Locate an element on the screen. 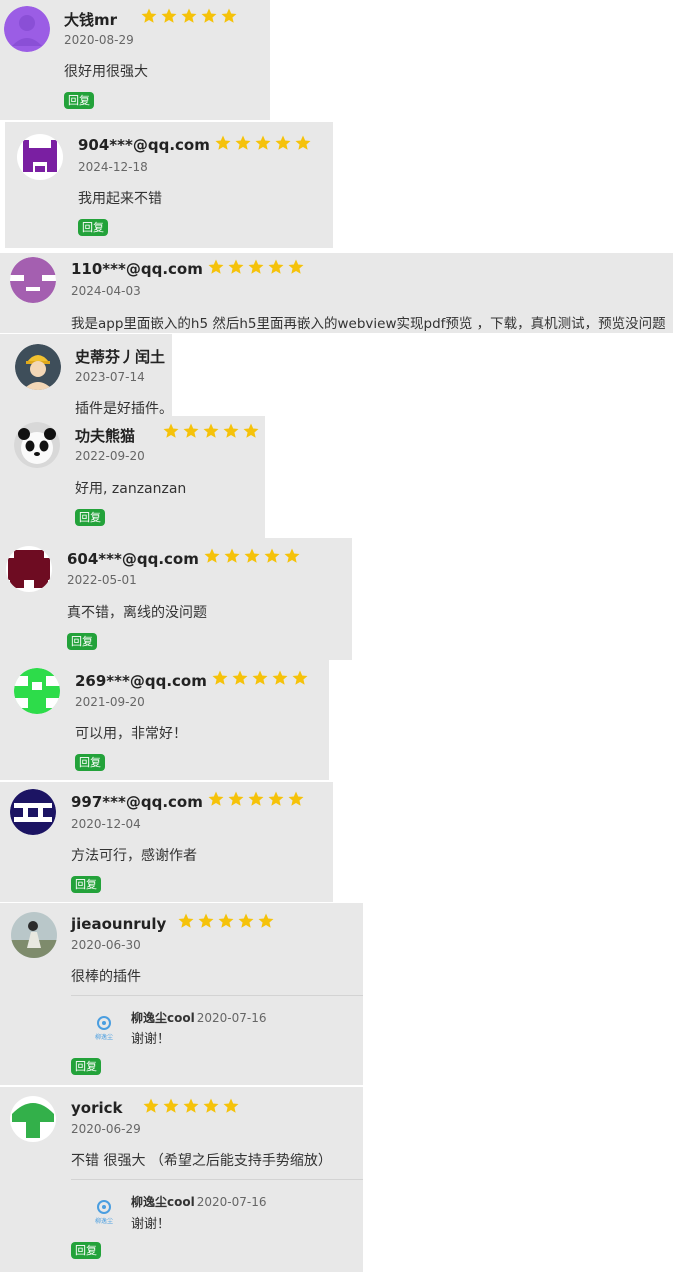  review-card: 史蒂芬丿闰土 2023-07-14 插件是好插件。 is located at coordinates (86, 375).